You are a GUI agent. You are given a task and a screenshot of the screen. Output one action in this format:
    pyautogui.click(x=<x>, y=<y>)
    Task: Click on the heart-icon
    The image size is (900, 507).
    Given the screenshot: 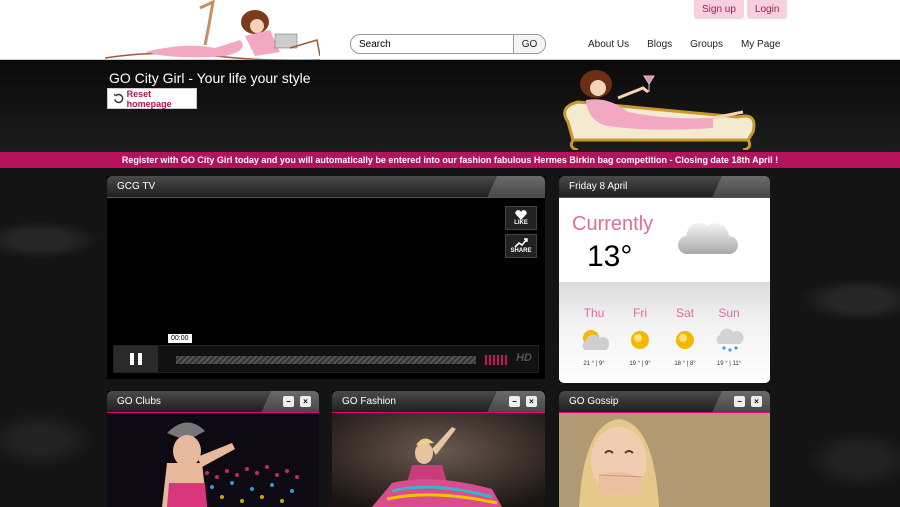 What is the action you would take?
    pyautogui.click(x=521, y=215)
    